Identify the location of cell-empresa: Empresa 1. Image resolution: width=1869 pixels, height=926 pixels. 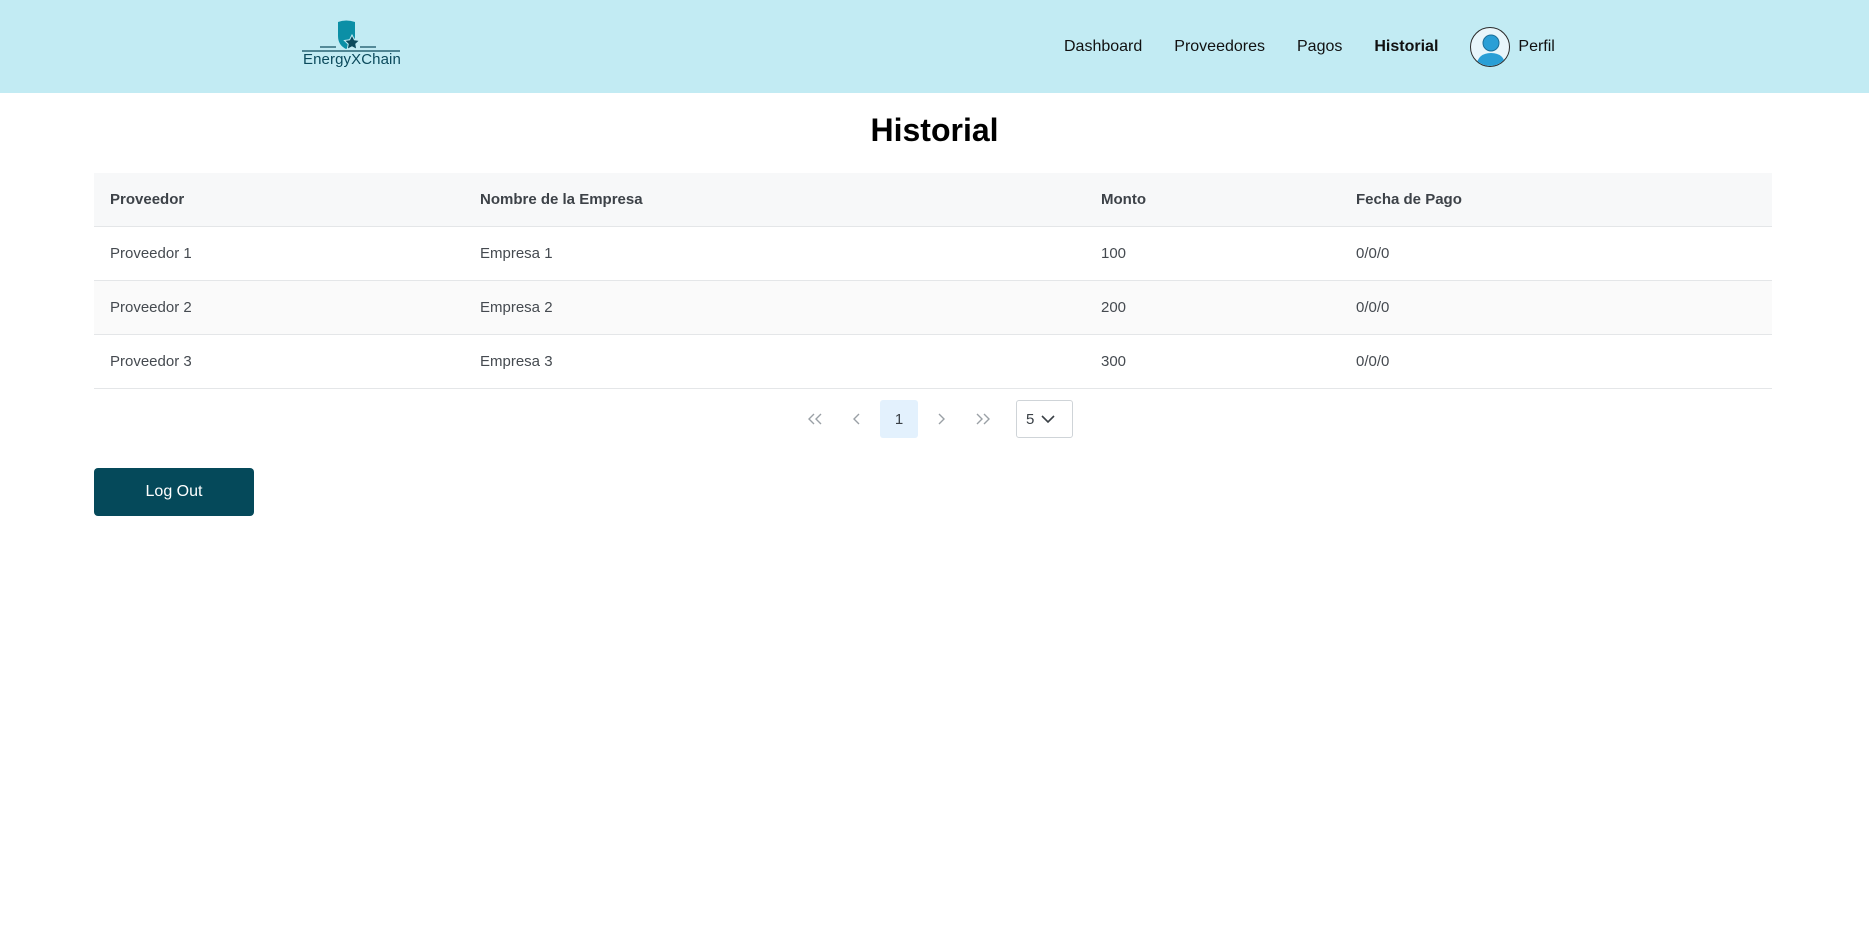
(516, 253).